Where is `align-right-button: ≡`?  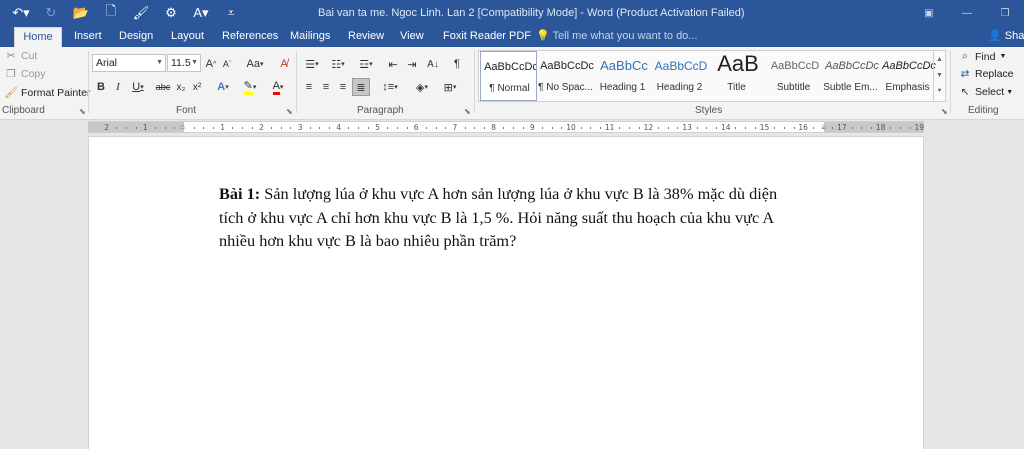
align-right-button: ≡ is located at coordinates (343, 87).